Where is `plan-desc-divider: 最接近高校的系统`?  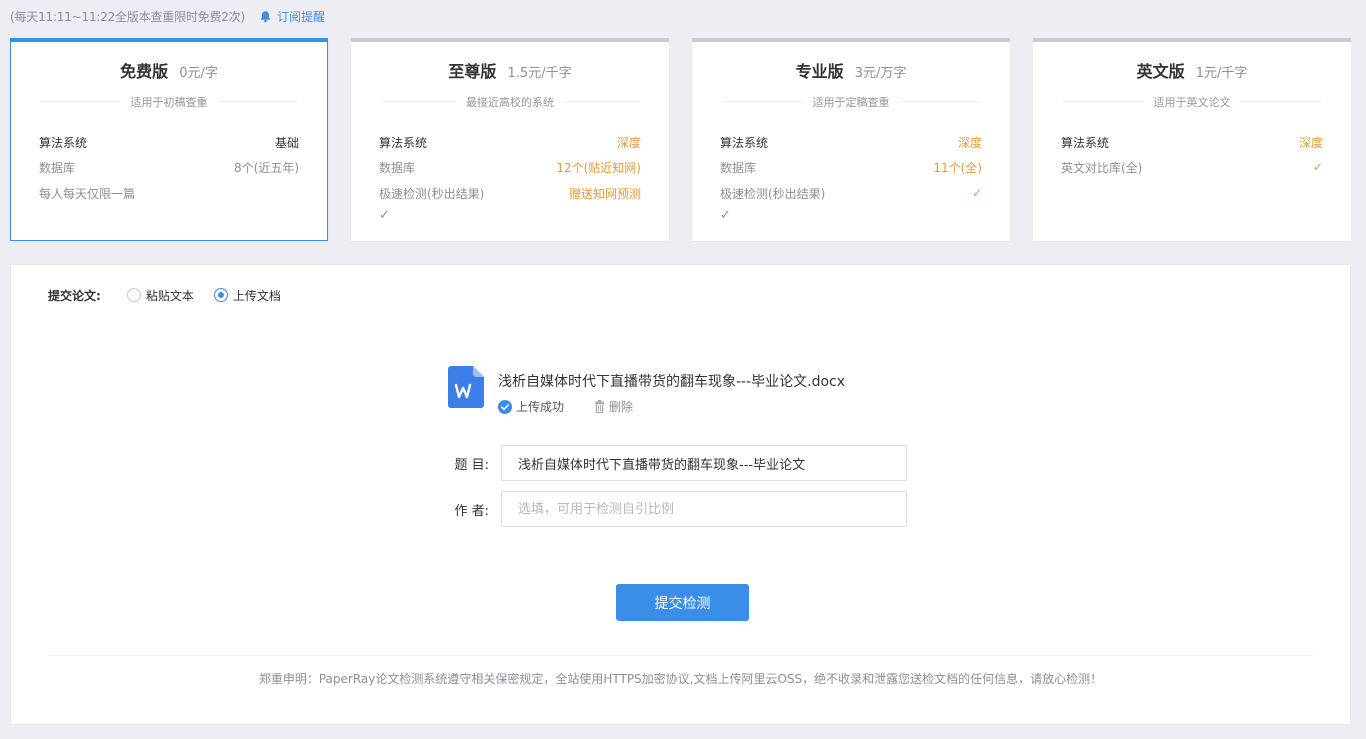
plan-desc-divider: 最接近高校的系统 is located at coordinates (510, 102).